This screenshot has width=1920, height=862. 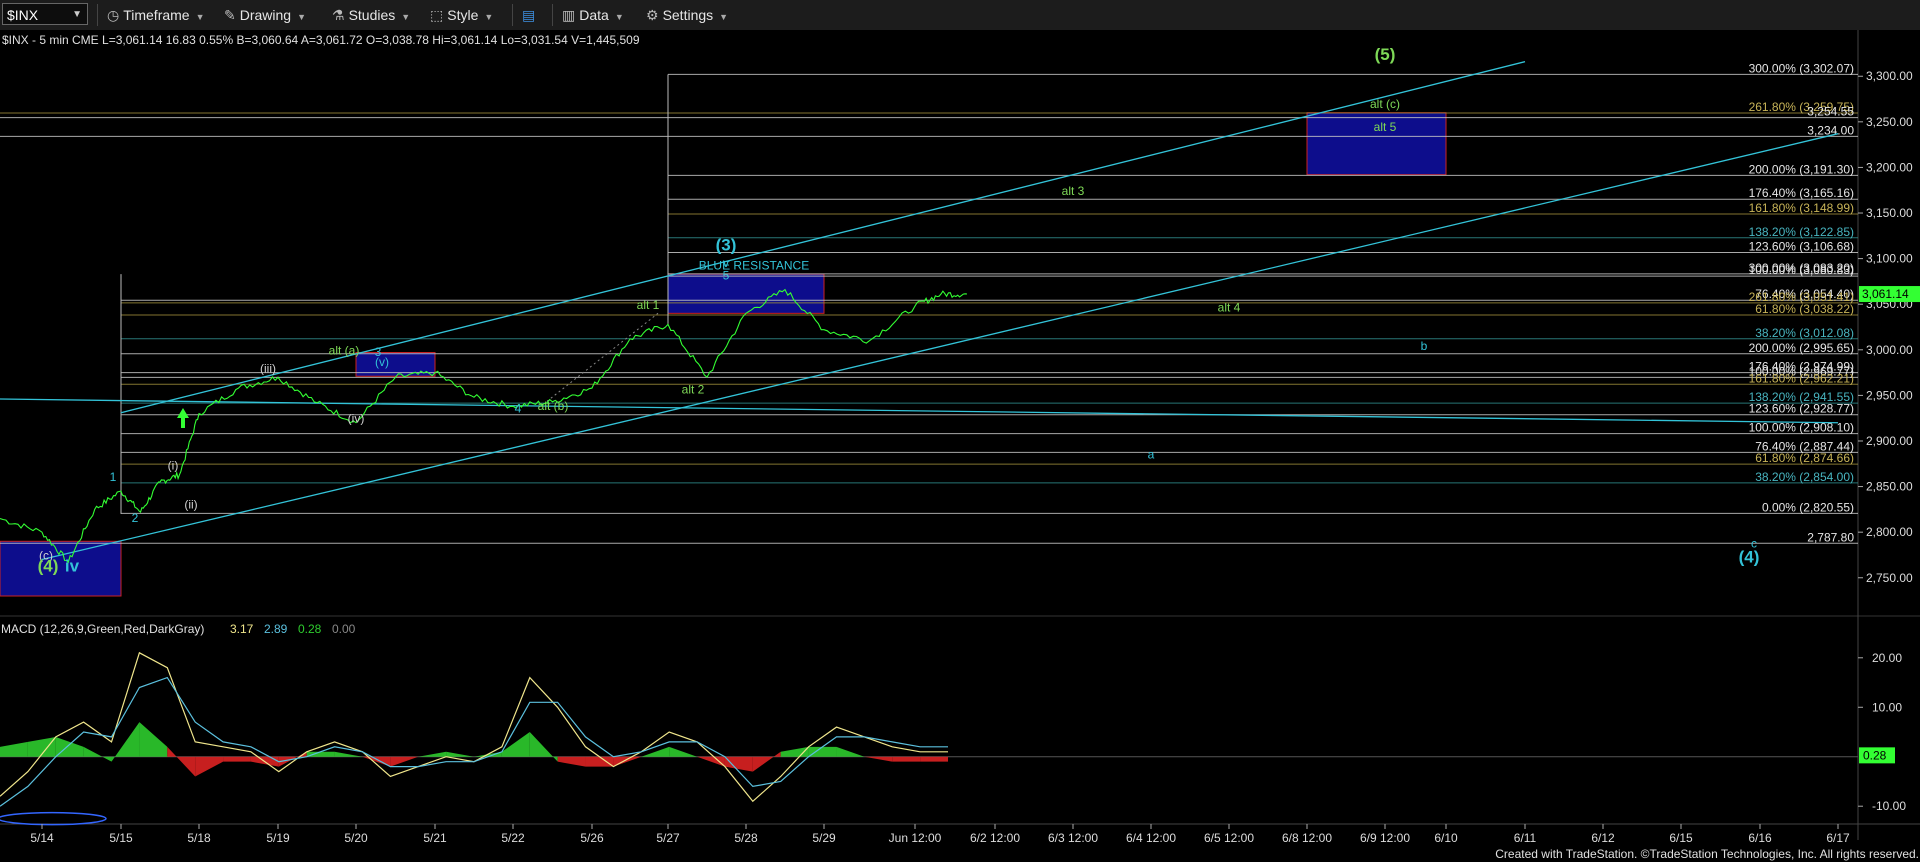 I want to click on fib-label: 3,254.55, so click(x=1830, y=112).